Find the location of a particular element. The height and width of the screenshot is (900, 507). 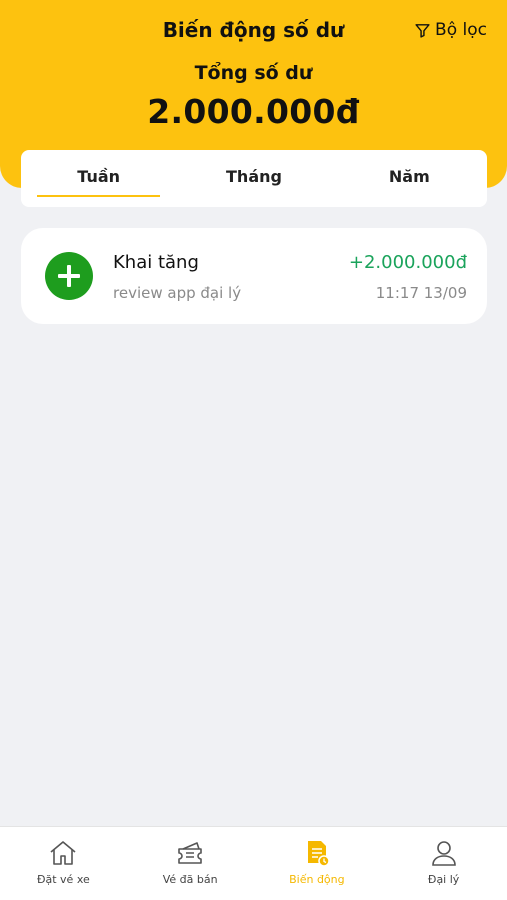

plus-circle-icon is located at coordinates (69, 276).